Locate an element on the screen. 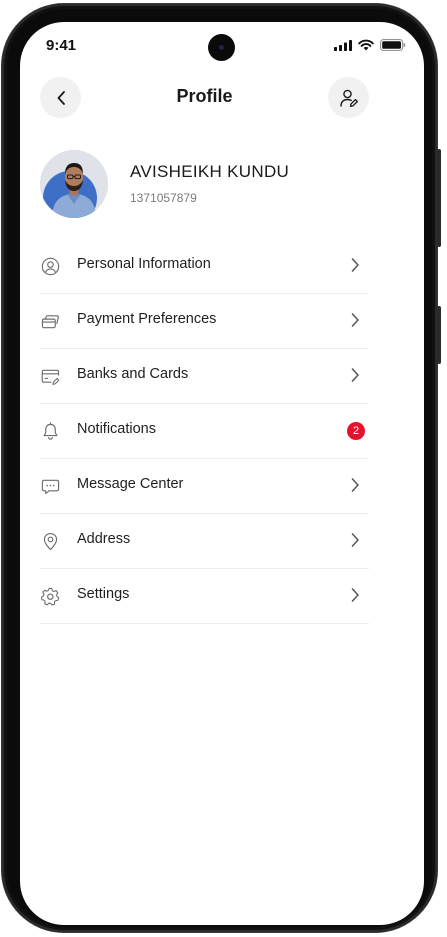 The width and height of the screenshot is (447, 937). menu-item-label: Address is located at coordinates (104, 539).